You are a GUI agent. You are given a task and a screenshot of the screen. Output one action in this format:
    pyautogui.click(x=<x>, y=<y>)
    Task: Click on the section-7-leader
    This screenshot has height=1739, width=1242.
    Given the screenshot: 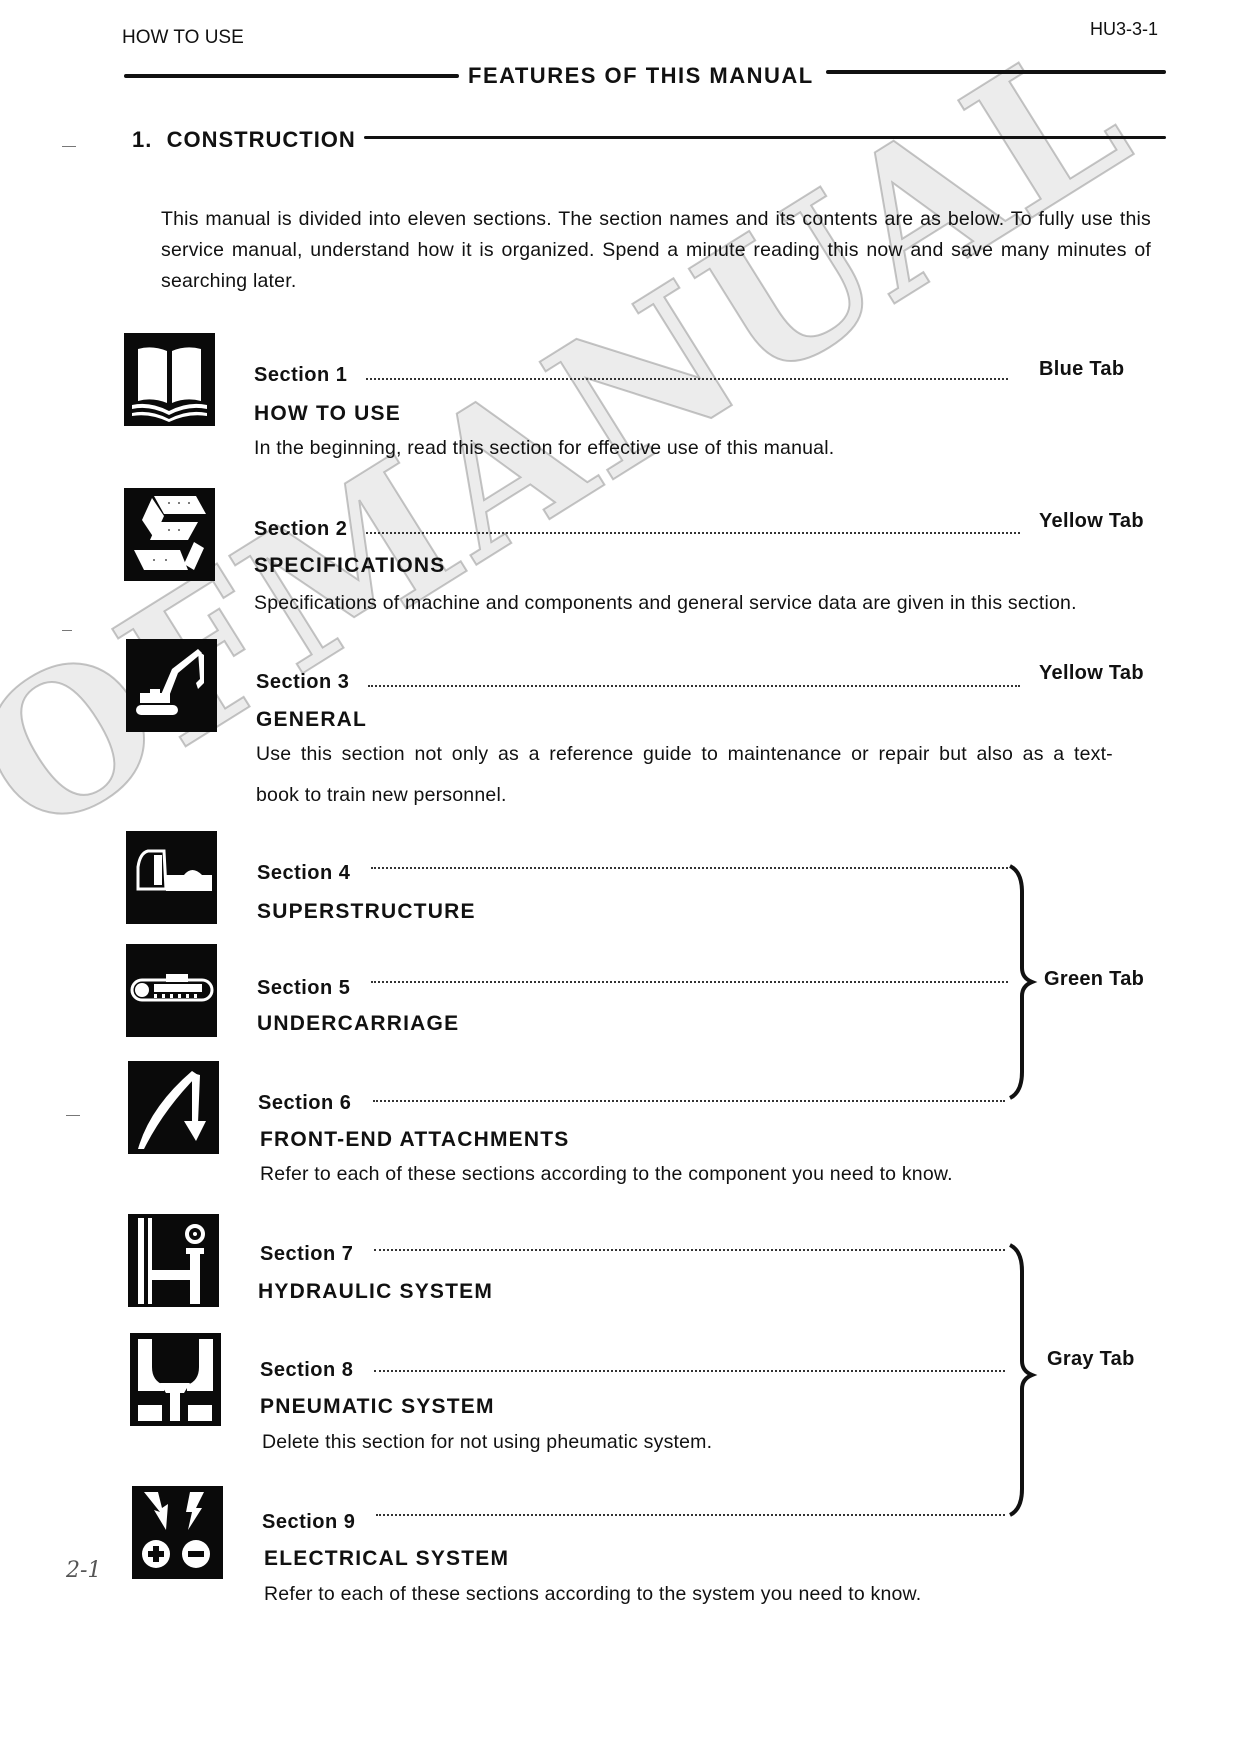 What is the action you would take?
    pyautogui.click(x=689, y=1250)
    